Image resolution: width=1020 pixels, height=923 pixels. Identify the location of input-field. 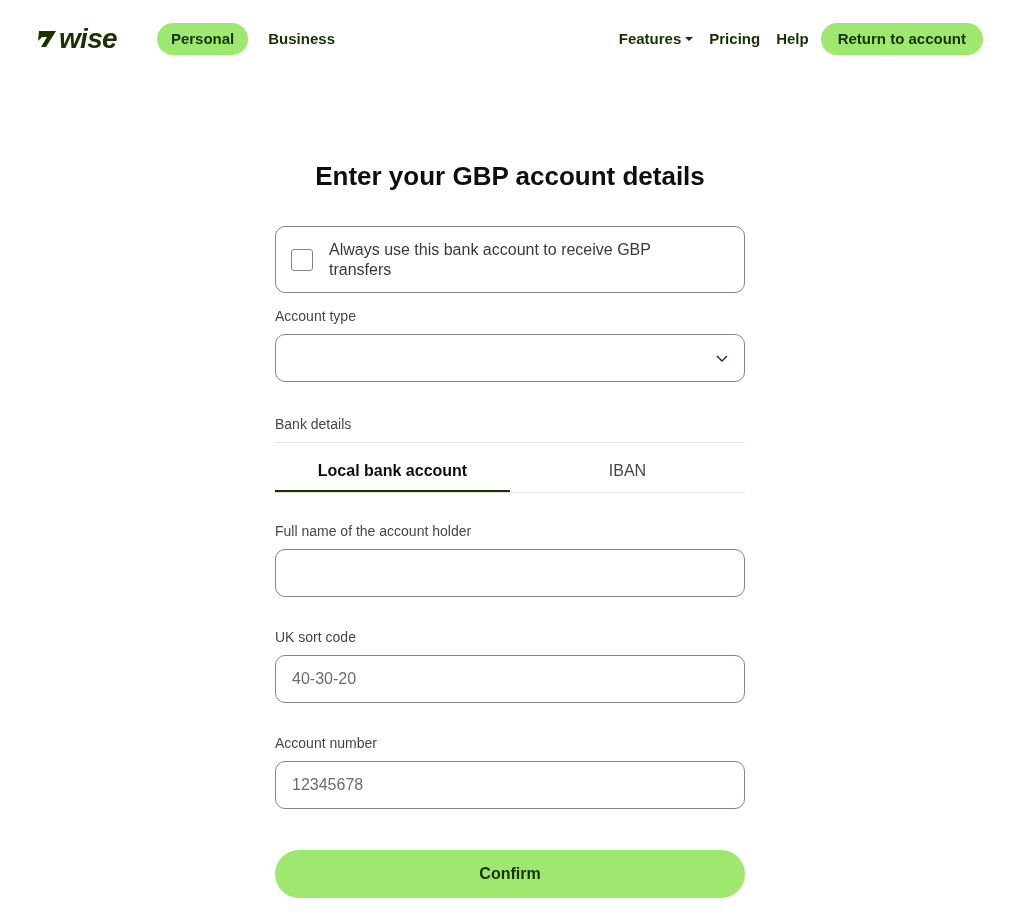
(510, 573).